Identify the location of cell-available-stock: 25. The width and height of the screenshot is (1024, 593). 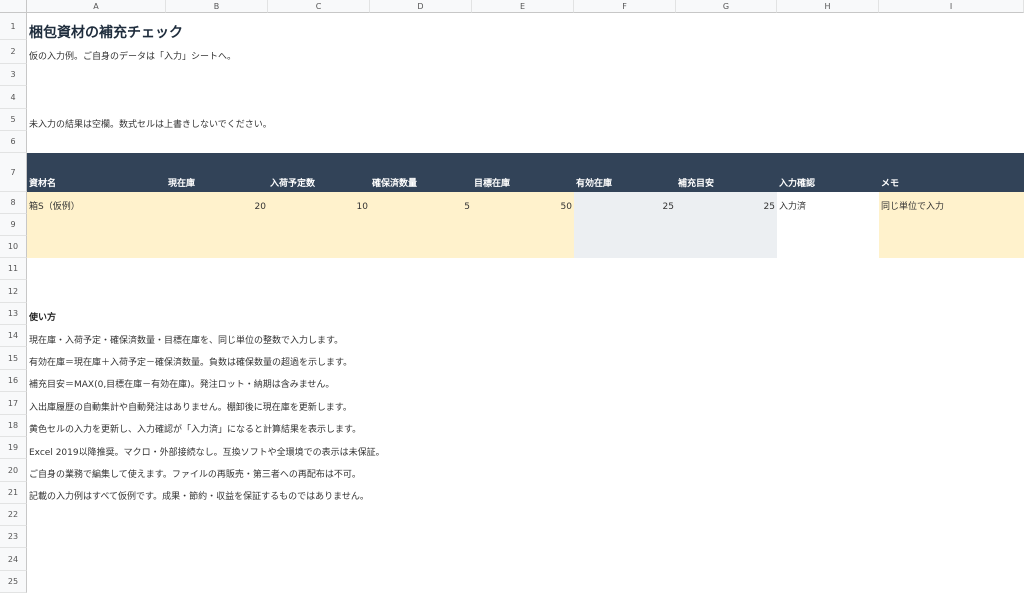
(624, 207).